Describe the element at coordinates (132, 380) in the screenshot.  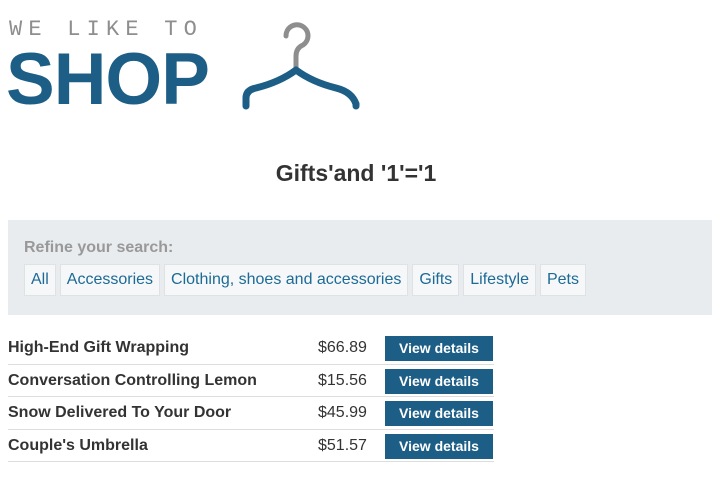
I see `product-name: Conversation Controlling Lemon` at that location.